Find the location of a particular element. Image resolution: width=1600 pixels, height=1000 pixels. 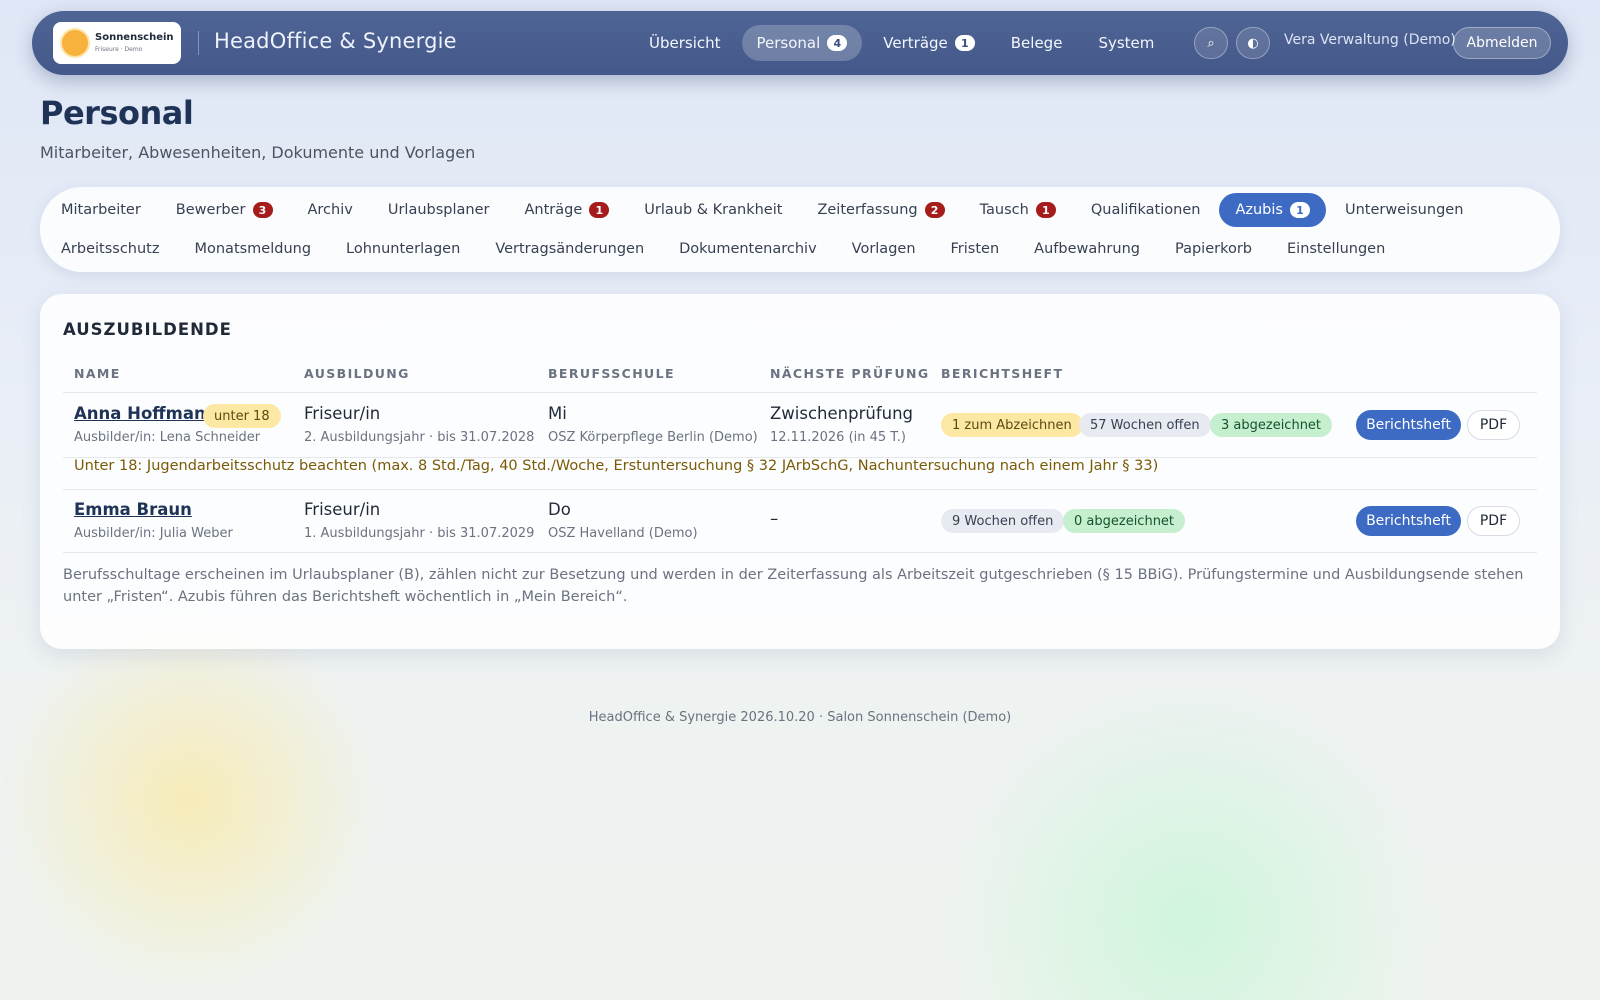

tab-archiv: Archiv is located at coordinates (330, 210).